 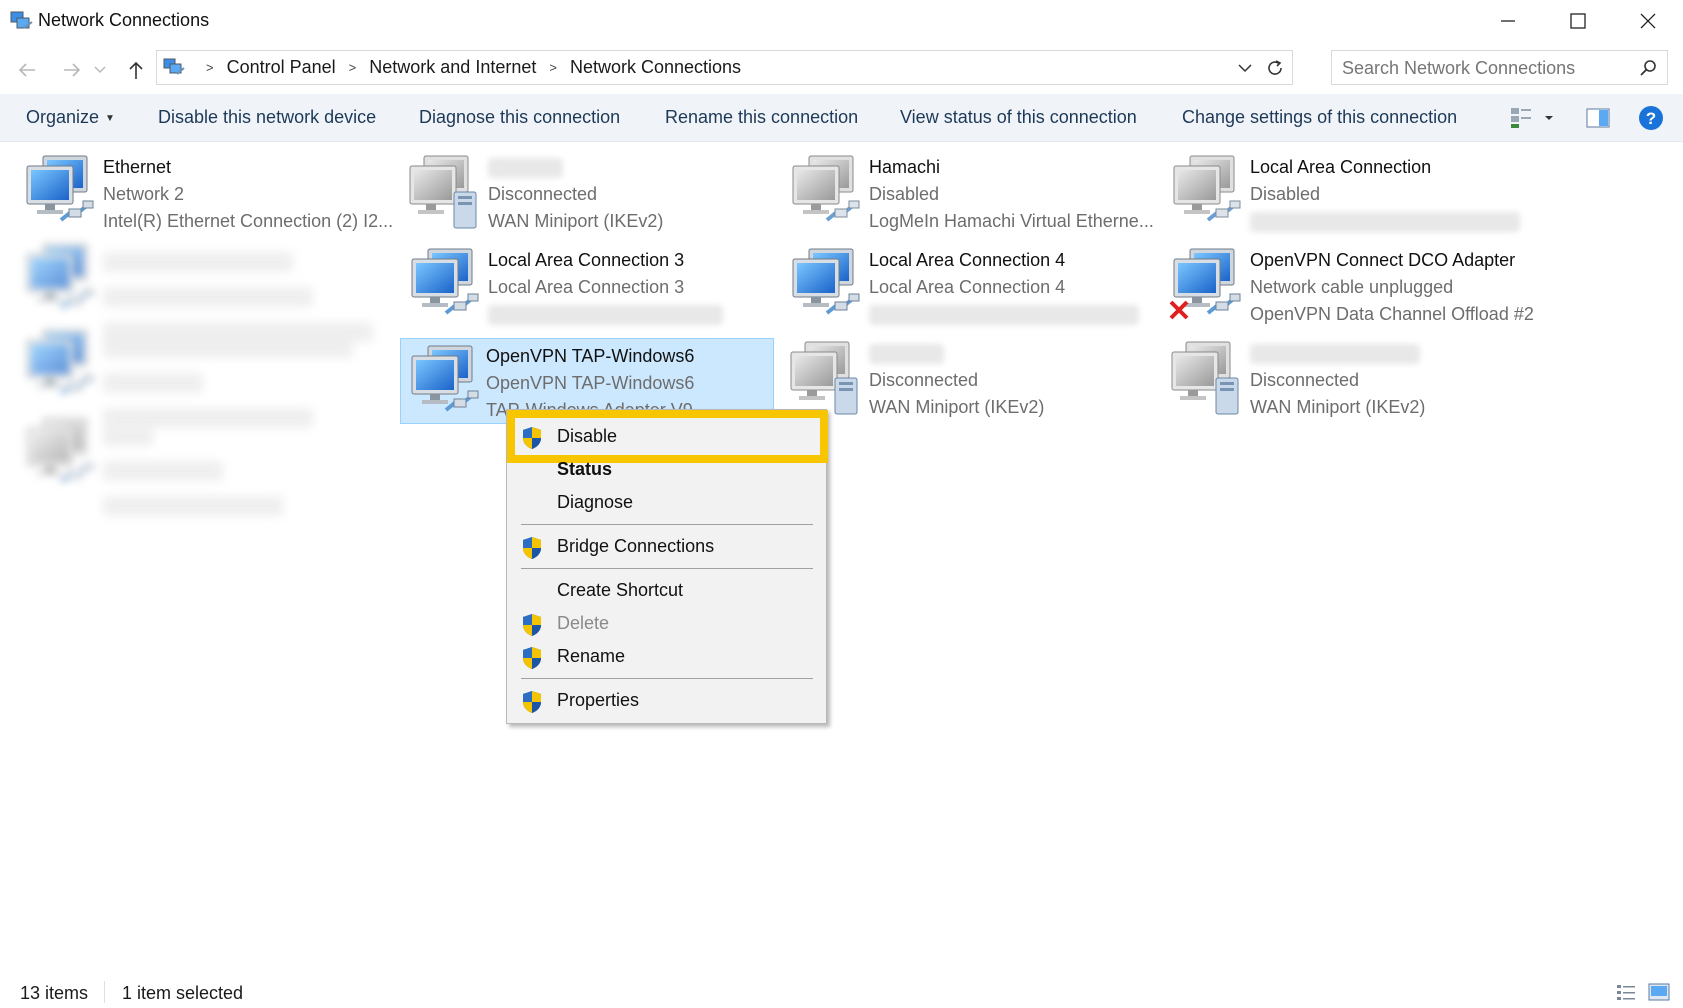 What do you see at coordinates (590, 383) in the screenshot?
I see `connection-status: OpenVPN TAP-Windows6` at bounding box center [590, 383].